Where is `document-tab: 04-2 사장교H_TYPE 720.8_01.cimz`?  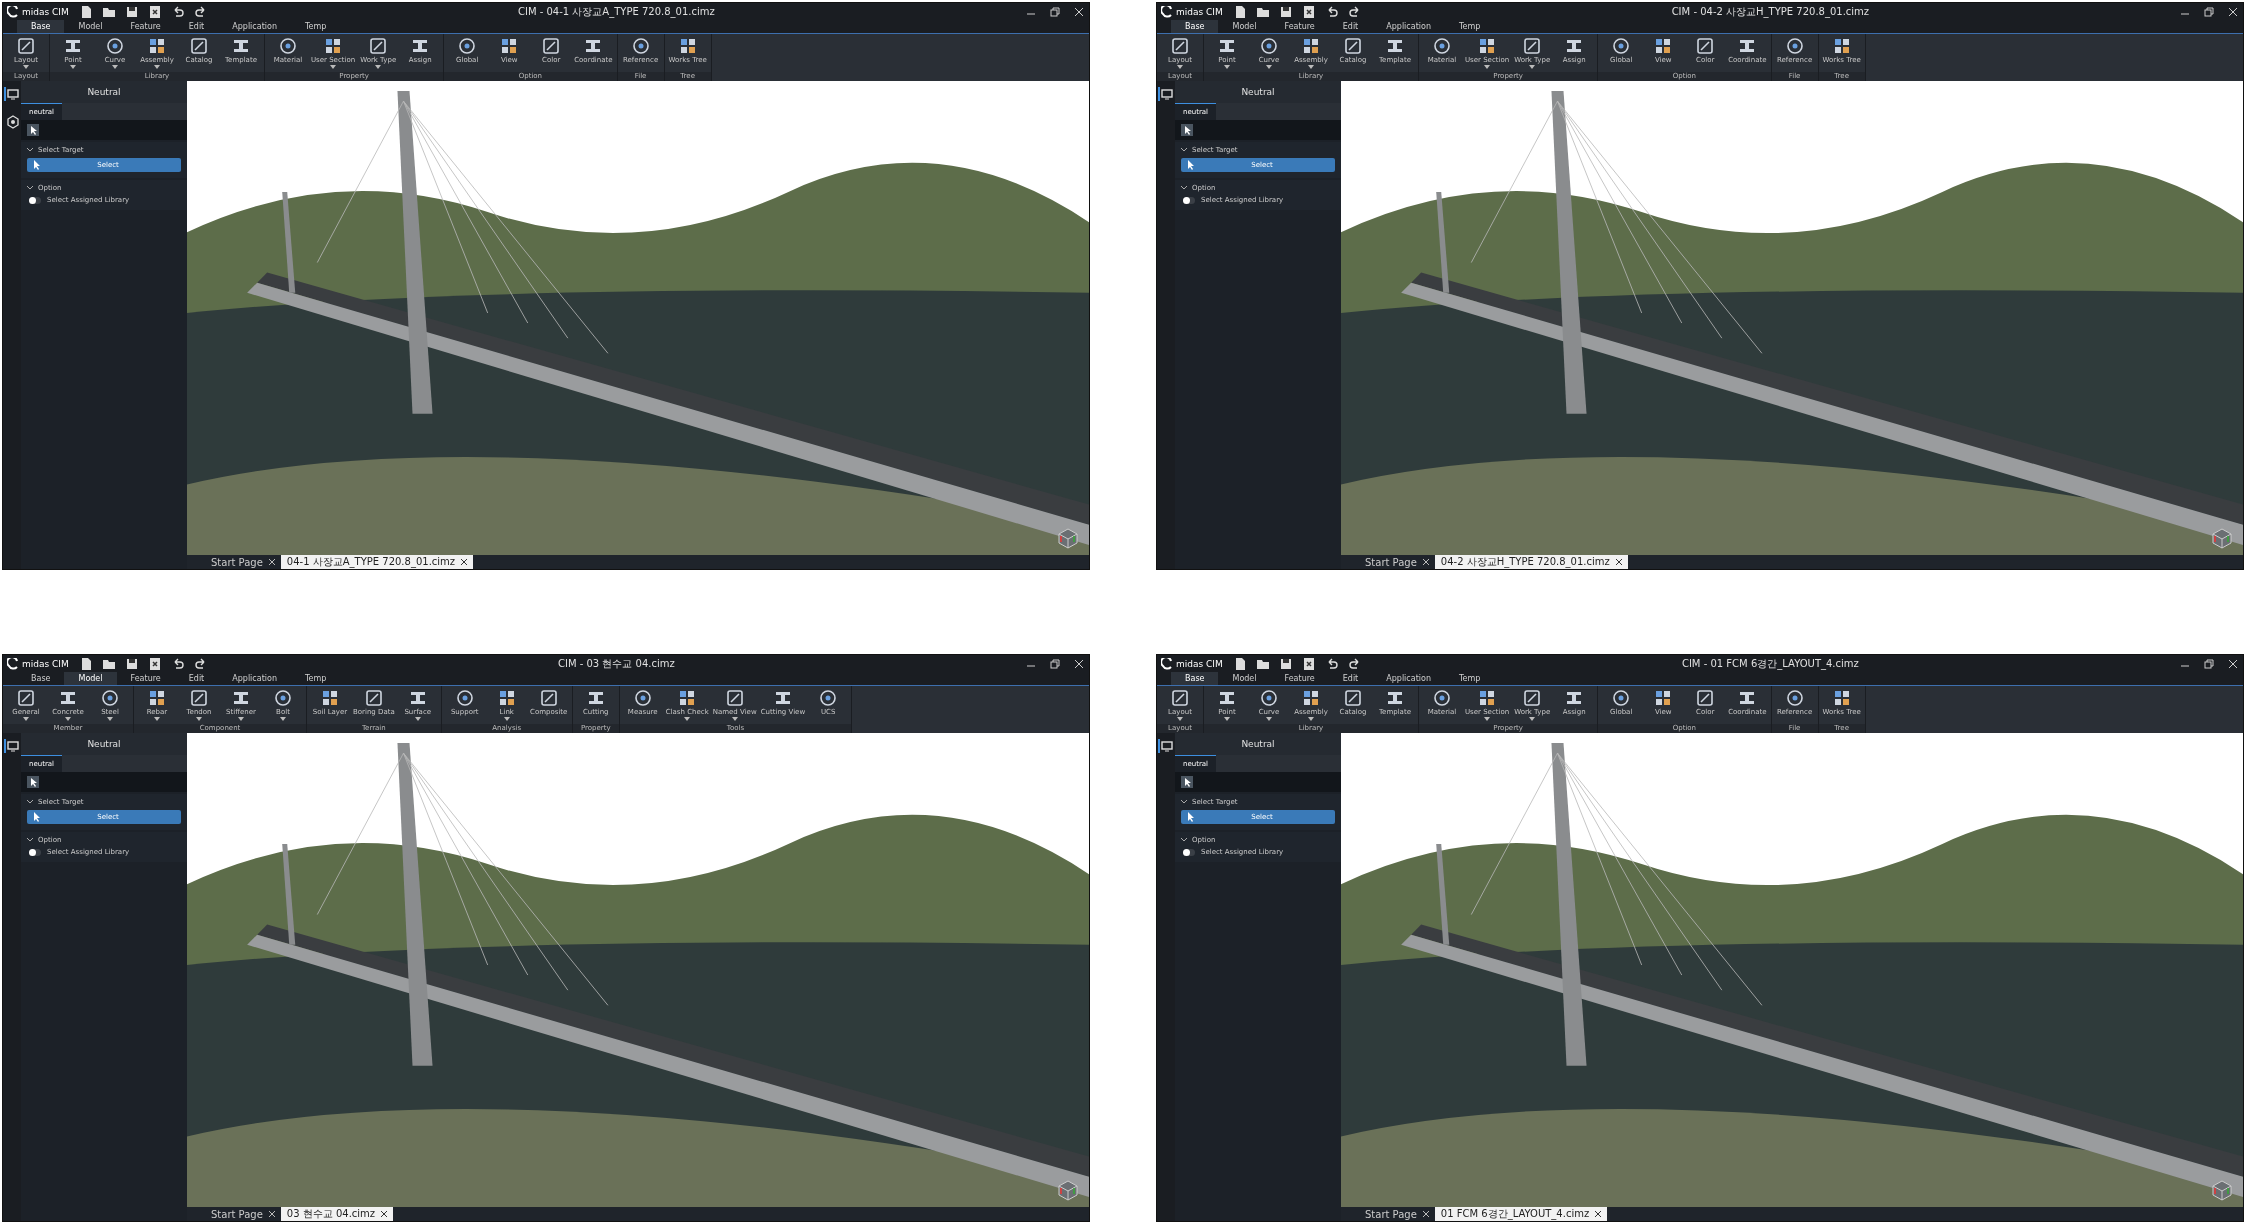 document-tab: 04-2 사장교H_TYPE 720.8_01.cimz is located at coordinates (1531, 562).